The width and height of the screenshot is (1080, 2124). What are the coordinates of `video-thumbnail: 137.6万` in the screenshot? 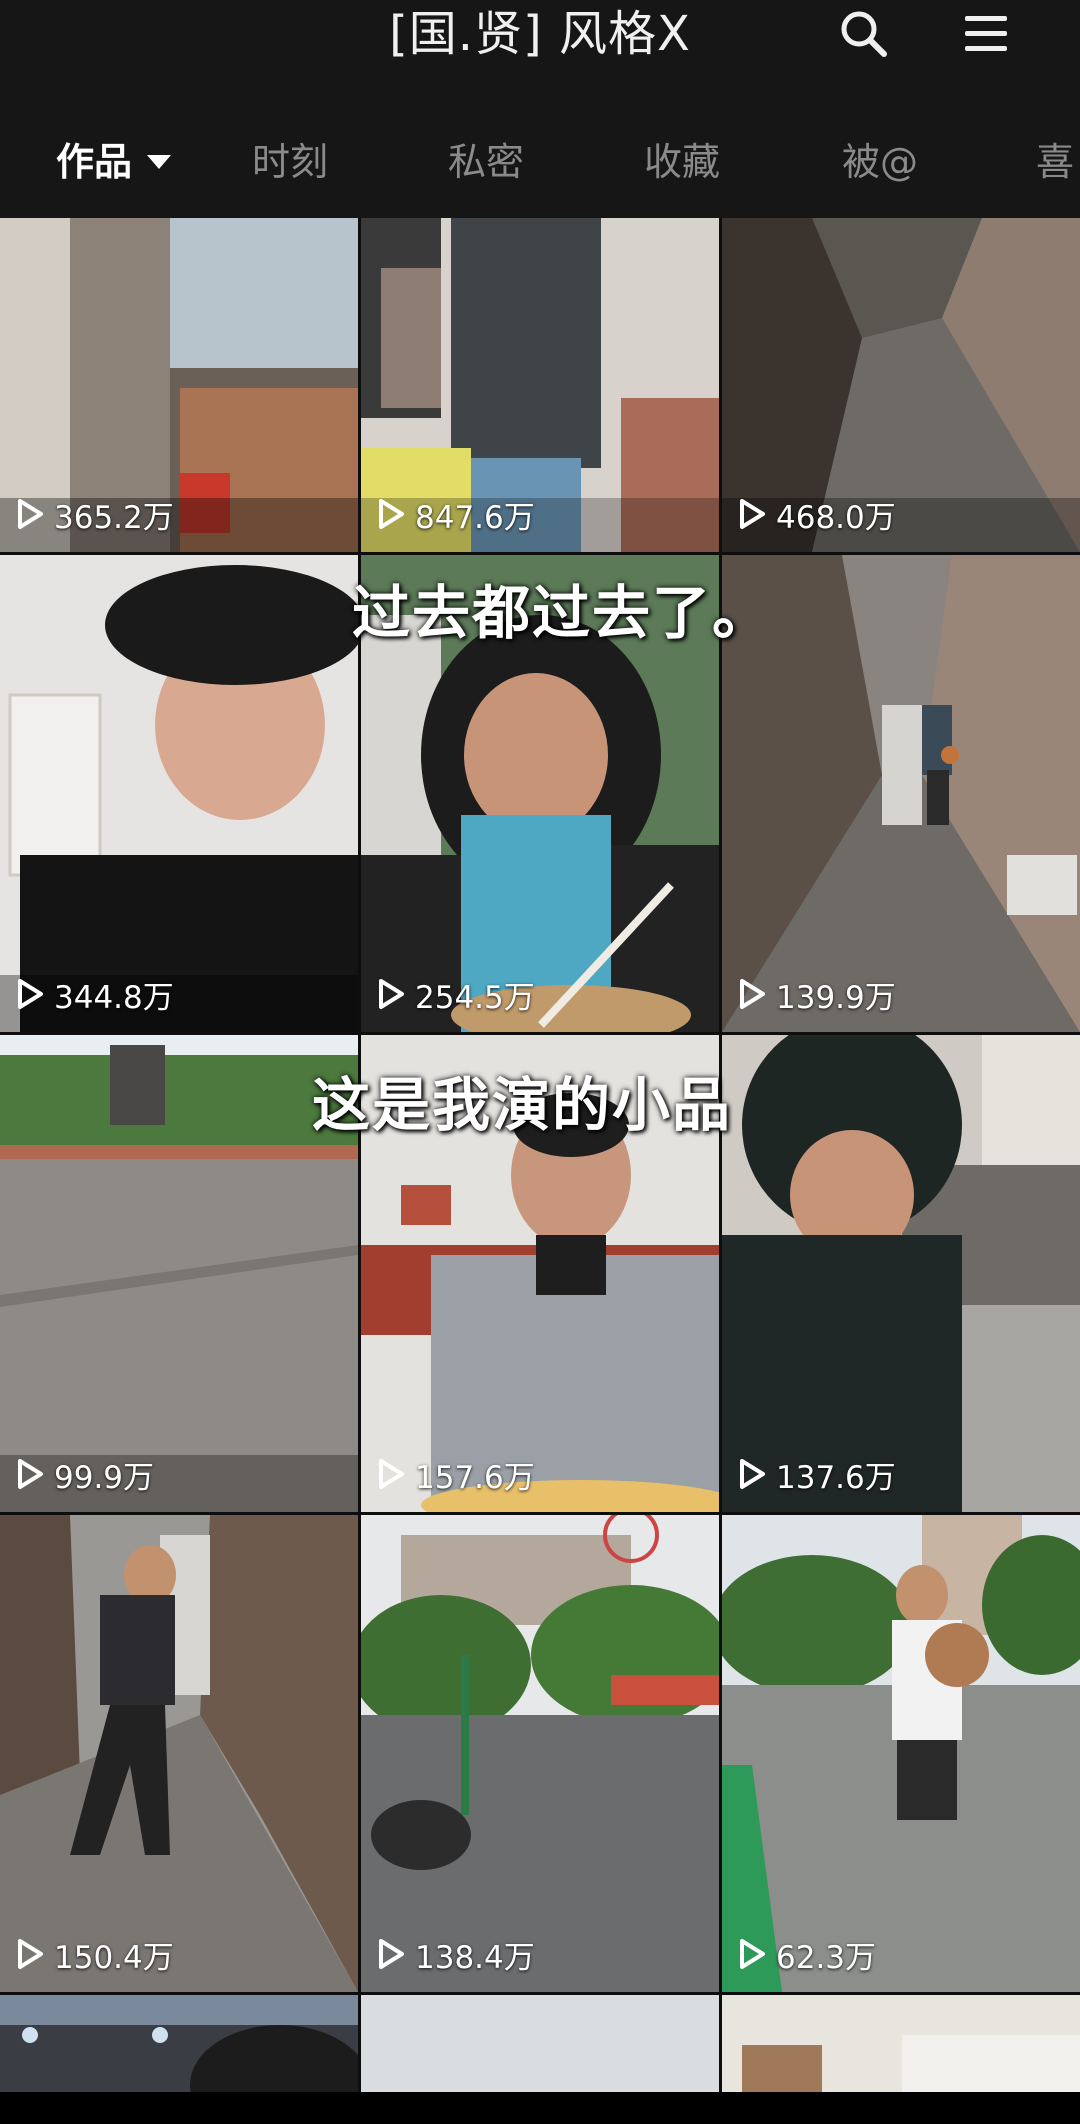 It's located at (901, 1273).